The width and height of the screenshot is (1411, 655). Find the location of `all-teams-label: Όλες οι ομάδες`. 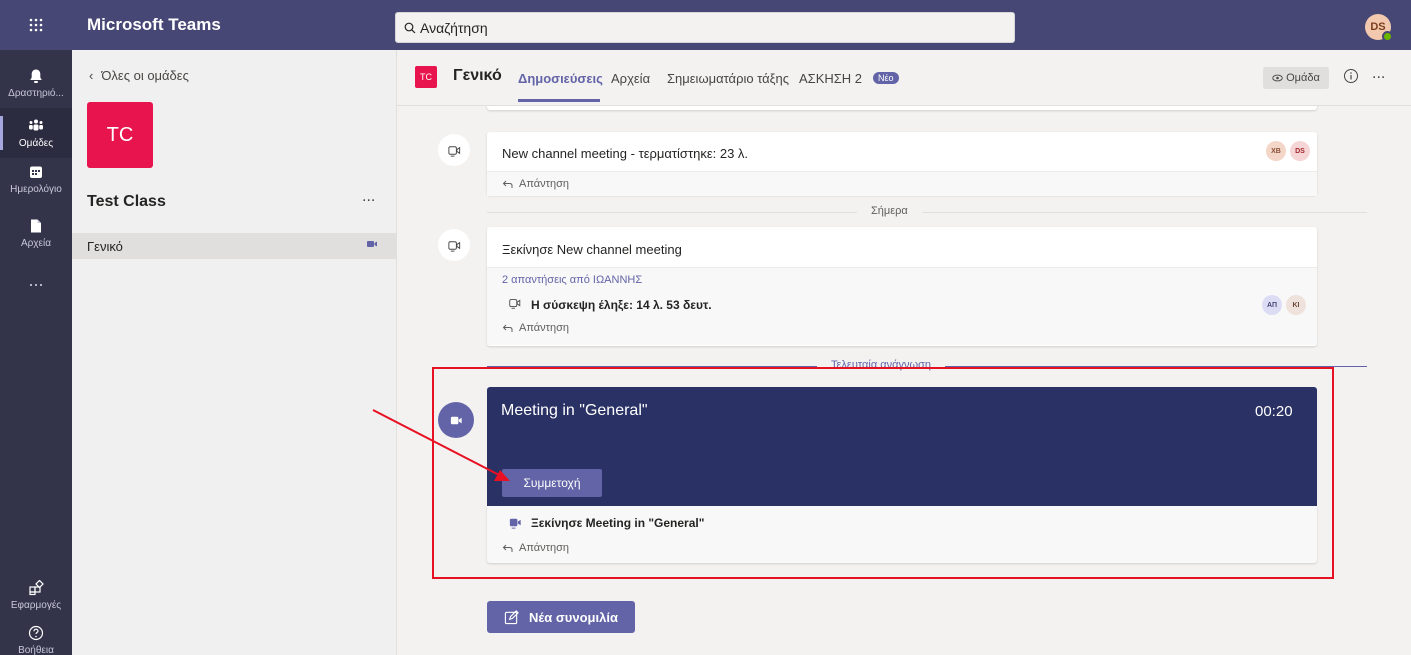

all-teams-label: Όλες οι ομάδες is located at coordinates (145, 75).